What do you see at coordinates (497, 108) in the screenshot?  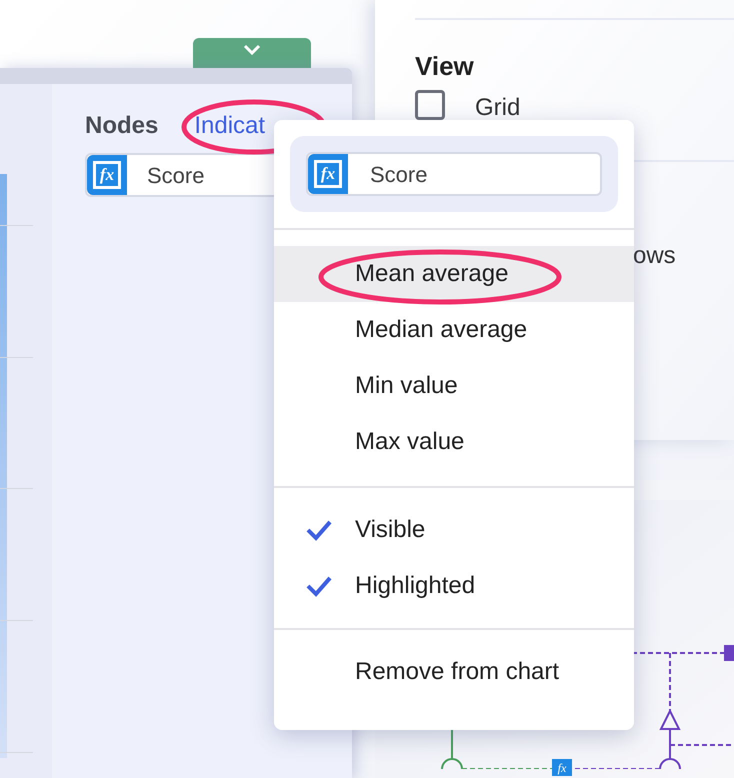 I see `checkbox-label: Grid` at bounding box center [497, 108].